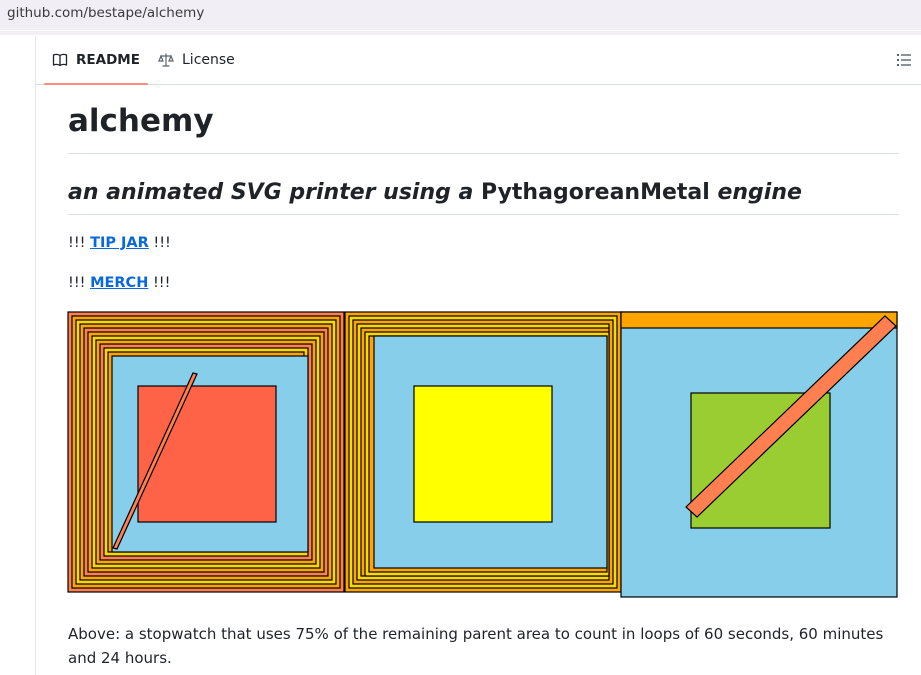  I want to click on tab-license-label: License, so click(208, 60).